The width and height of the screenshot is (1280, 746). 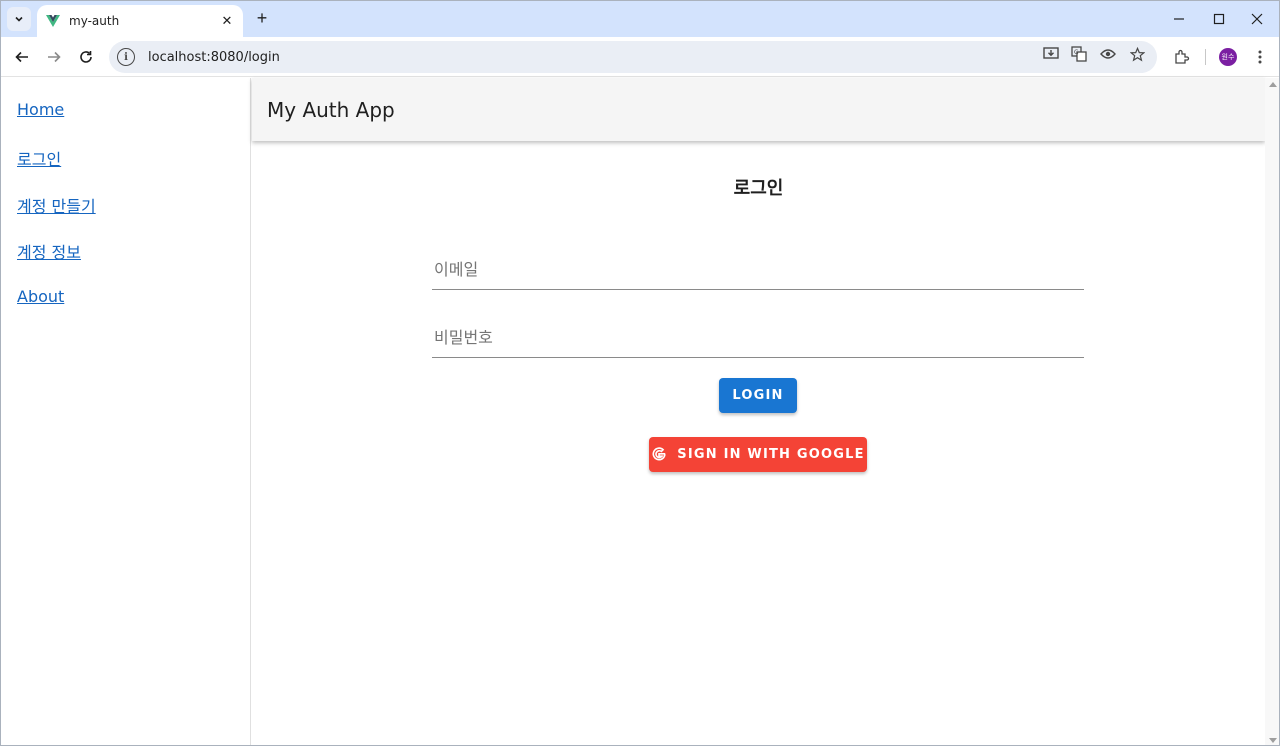 I want to click on translate-icon: G, so click(x=1079, y=54).